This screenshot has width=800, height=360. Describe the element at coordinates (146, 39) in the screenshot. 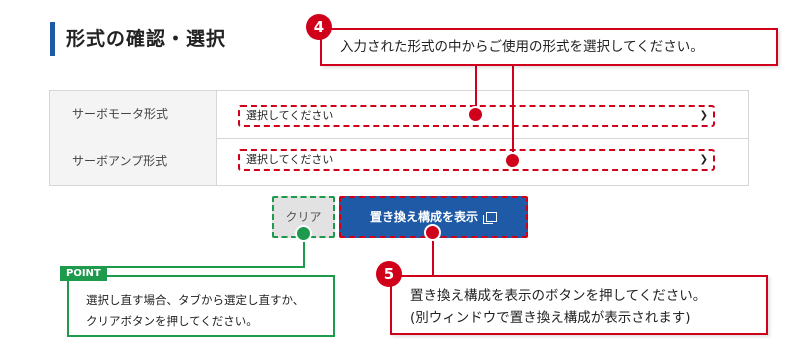

I see `section-title: 形式の確認・選択` at that location.